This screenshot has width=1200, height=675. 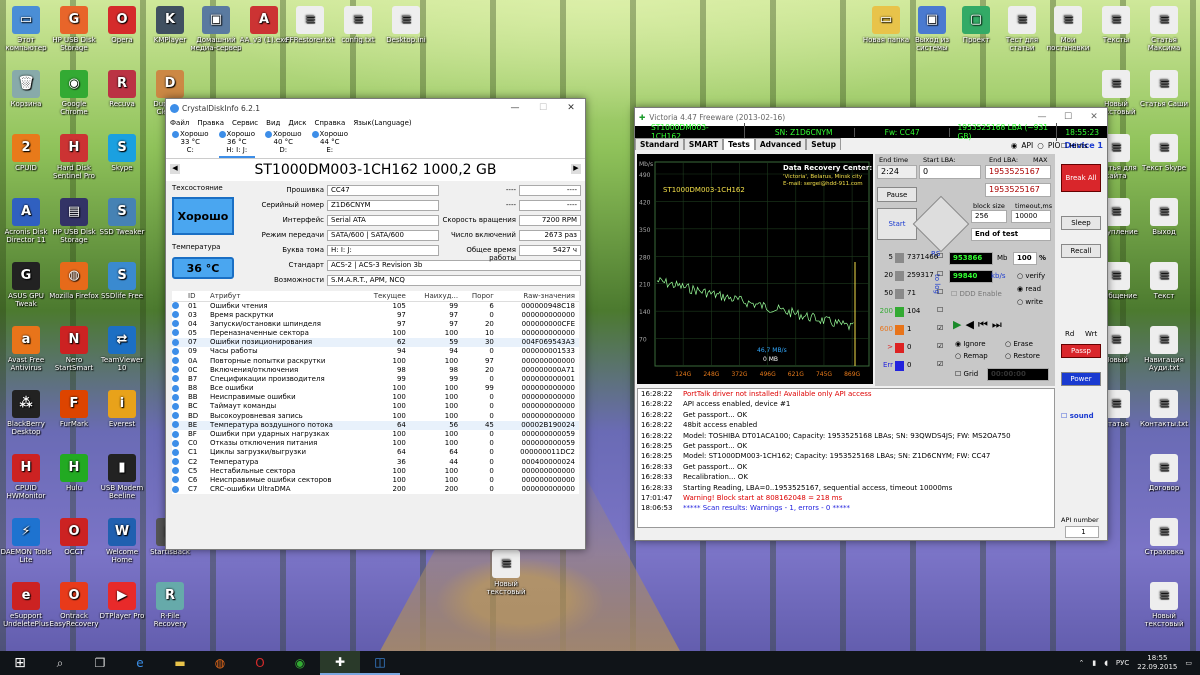 I want to click on erase-radio: ○ Erase, so click(x=1019, y=344).